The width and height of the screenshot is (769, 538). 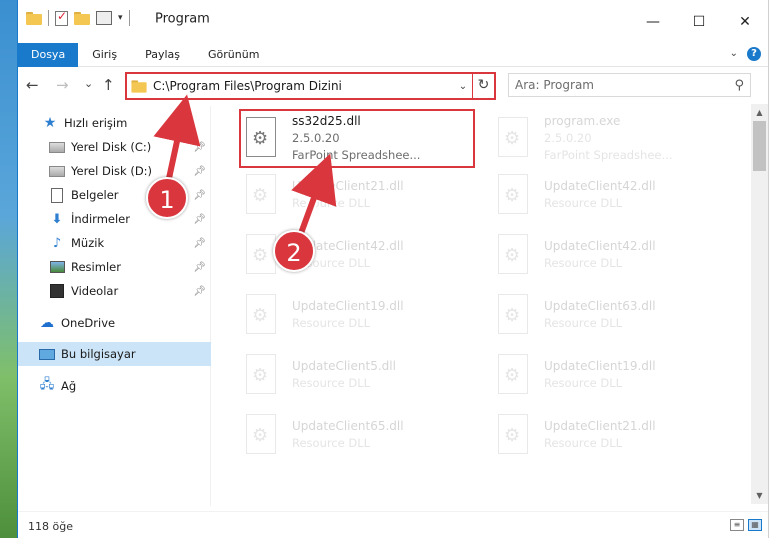 I want to click on window-title: Program, so click(x=182, y=19).